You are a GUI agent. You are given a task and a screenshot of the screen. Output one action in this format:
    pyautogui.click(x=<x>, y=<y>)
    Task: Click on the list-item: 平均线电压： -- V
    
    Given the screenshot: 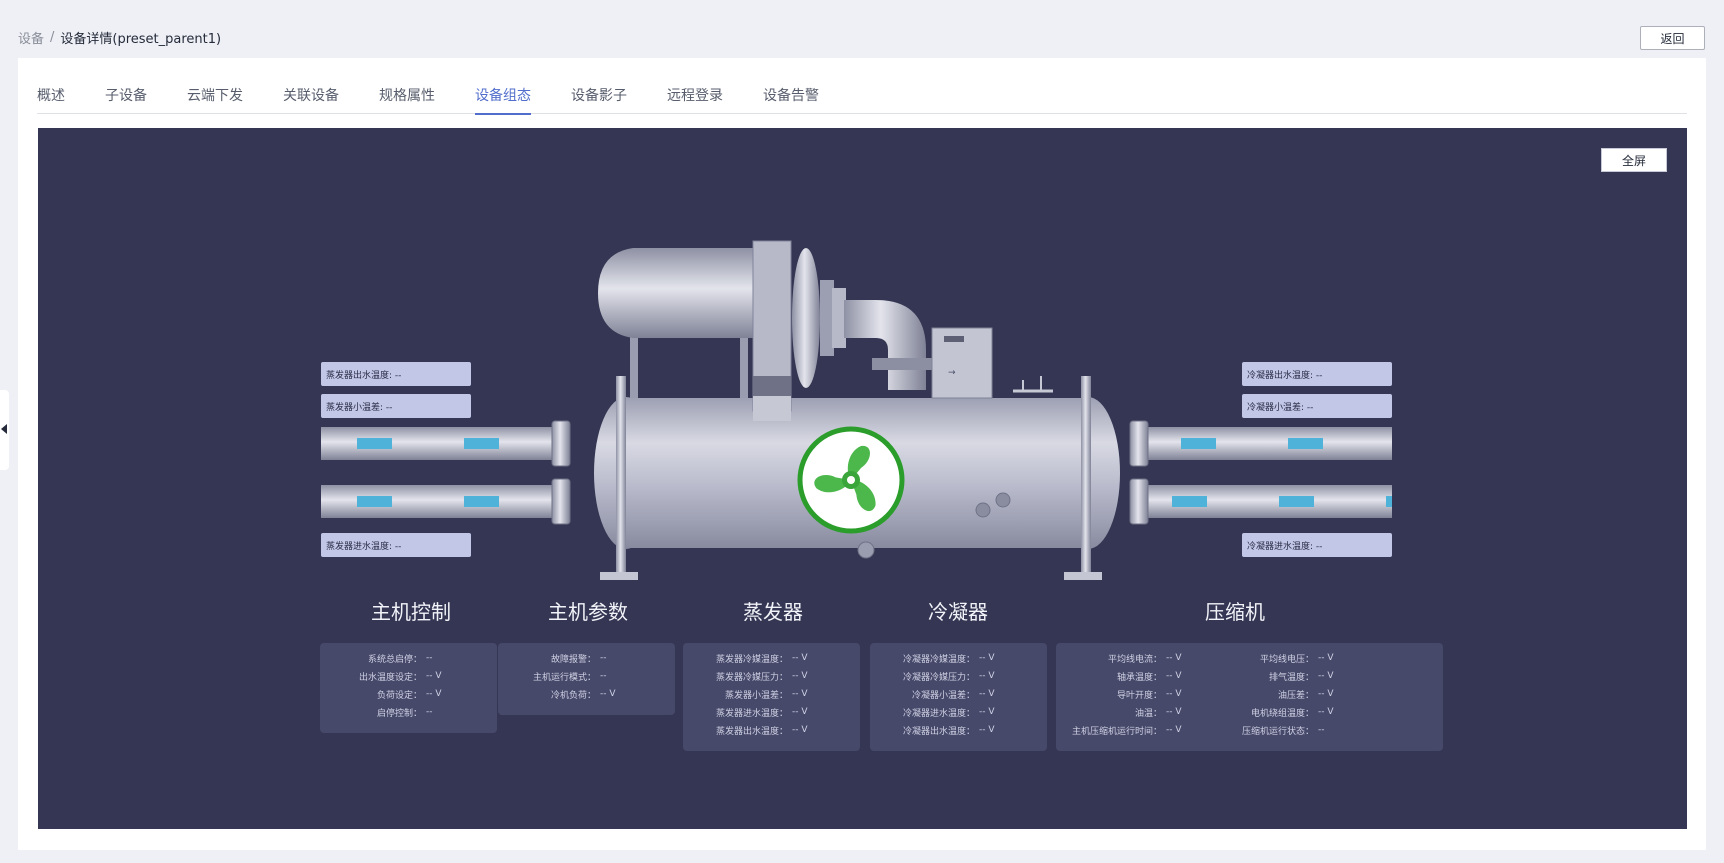 What is the action you would take?
    pyautogui.click(x=1296, y=659)
    